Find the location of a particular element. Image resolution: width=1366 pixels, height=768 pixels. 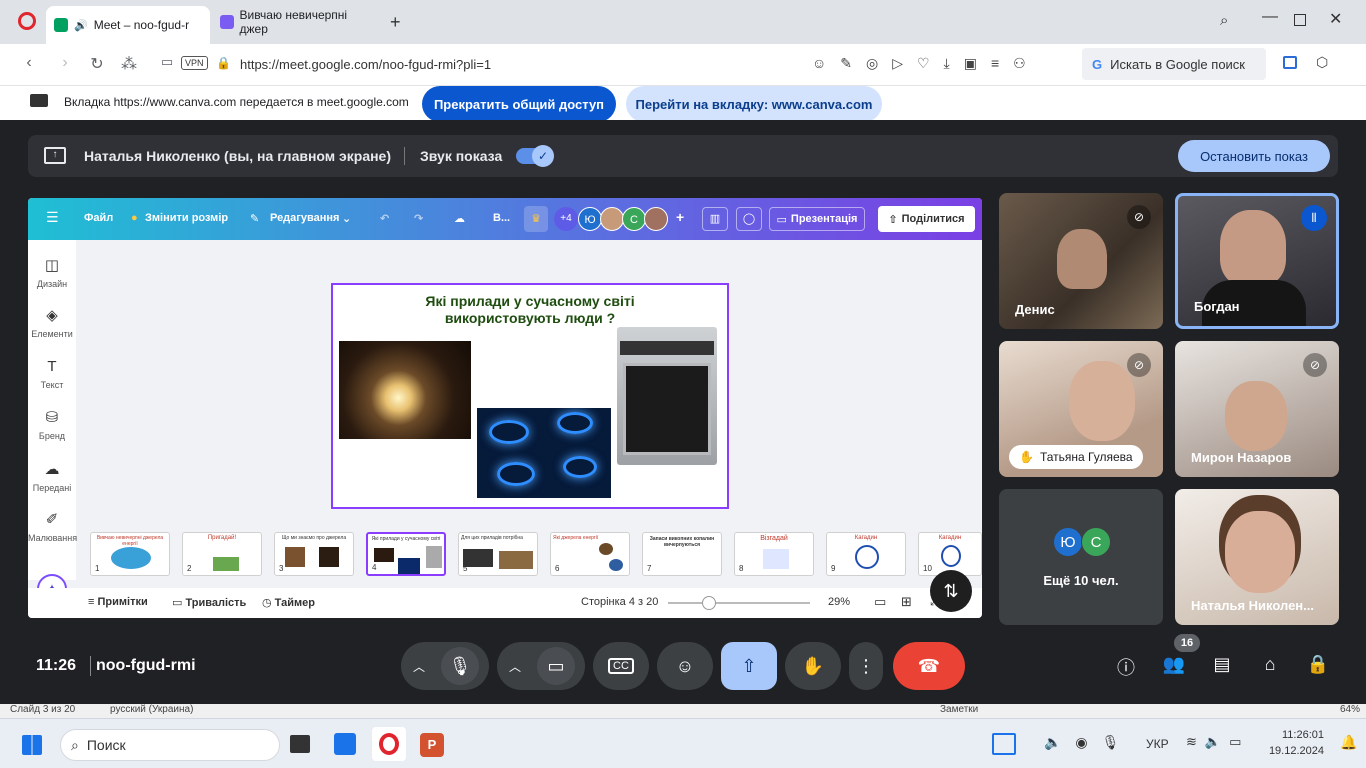

powerpoint-icon: P is located at coordinates (432, 745).